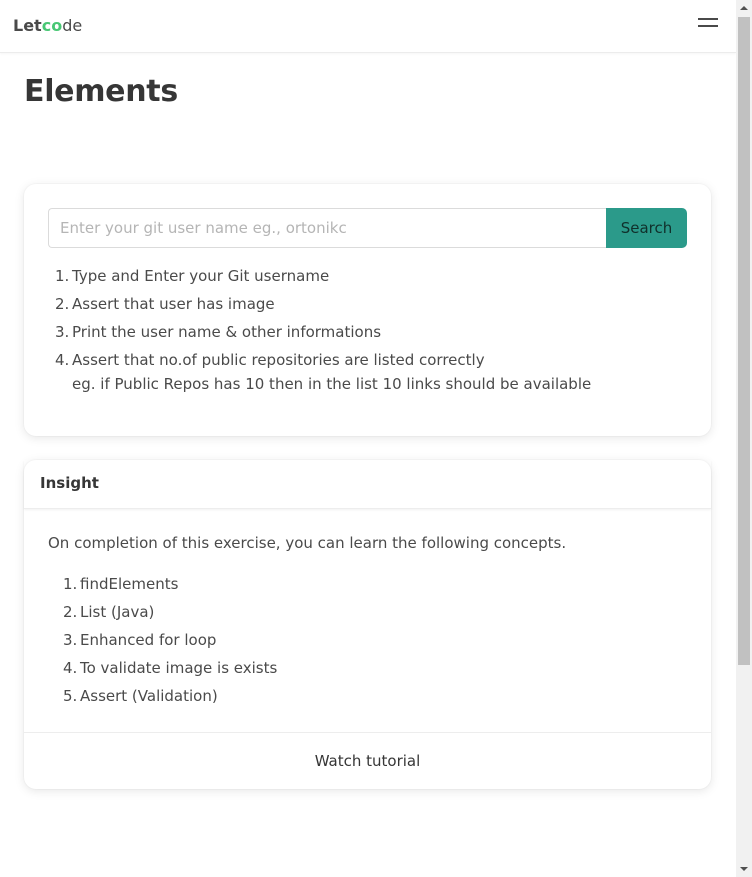 This screenshot has height=877, width=752. What do you see at coordinates (69, 483) in the screenshot?
I see `insight-title: Insight` at bounding box center [69, 483].